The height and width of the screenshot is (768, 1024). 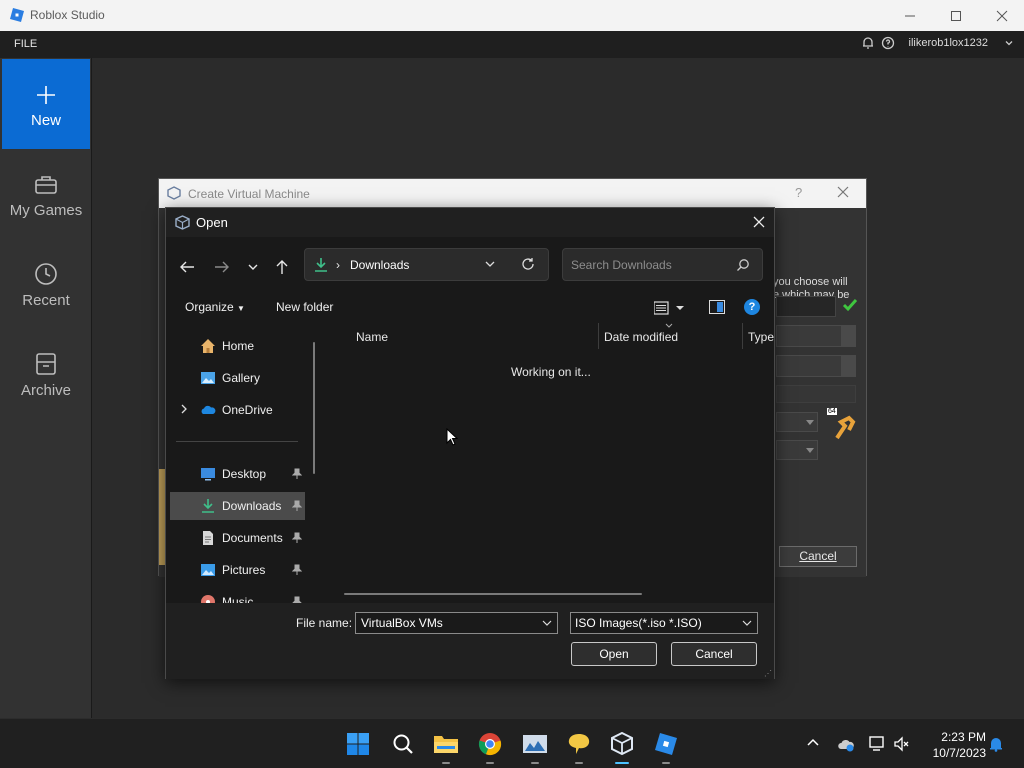 What do you see at coordinates (902, 744) in the screenshot?
I see `volume-muted-icon` at bounding box center [902, 744].